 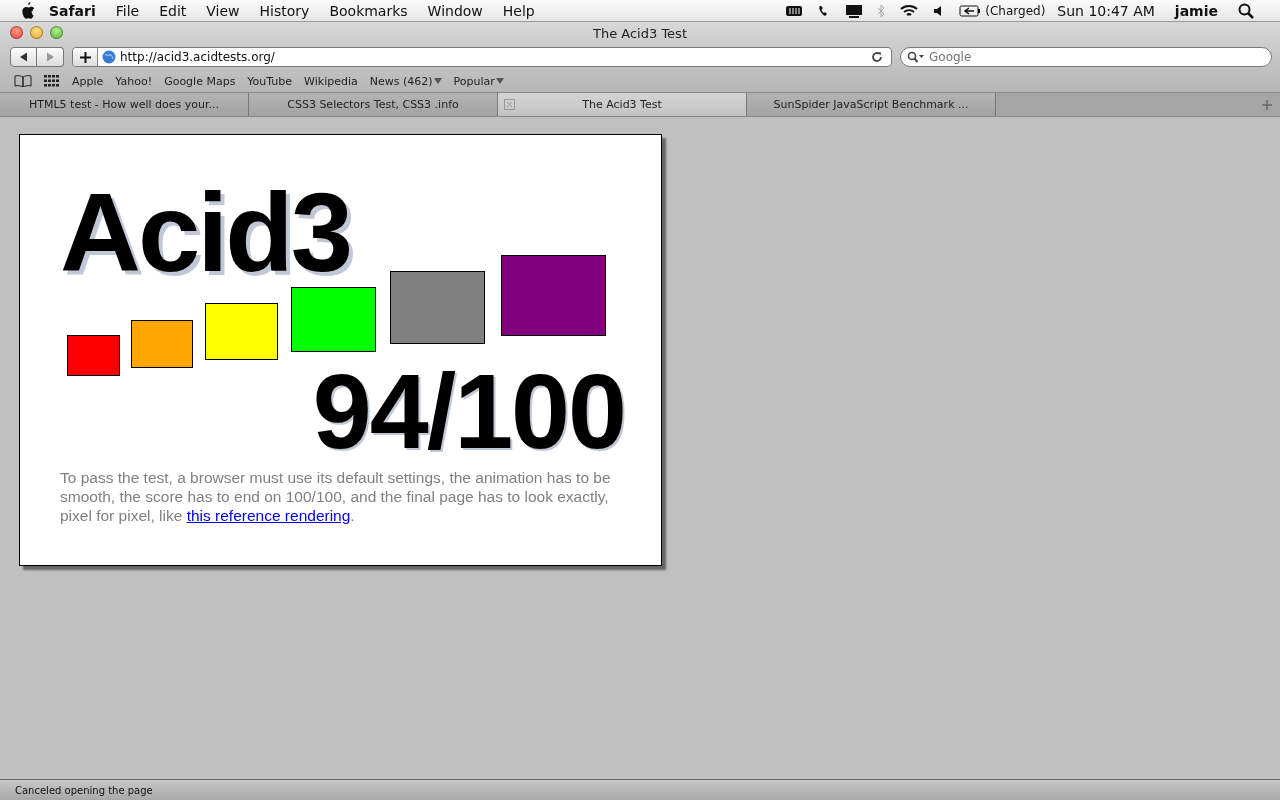 What do you see at coordinates (223, 10) in the screenshot?
I see `menu-item: View` at bounding box center [223, 10].